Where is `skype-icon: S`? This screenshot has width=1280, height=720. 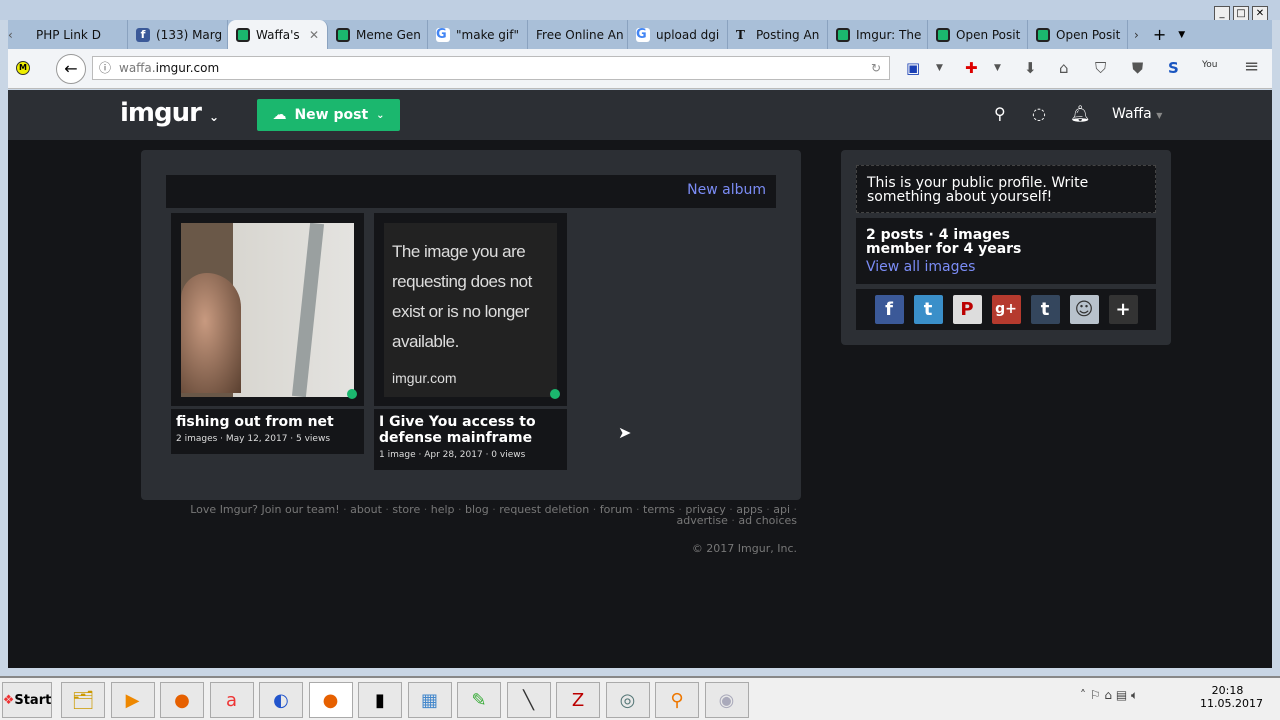 skype-icon: S is located at coordinates (1173, 68).